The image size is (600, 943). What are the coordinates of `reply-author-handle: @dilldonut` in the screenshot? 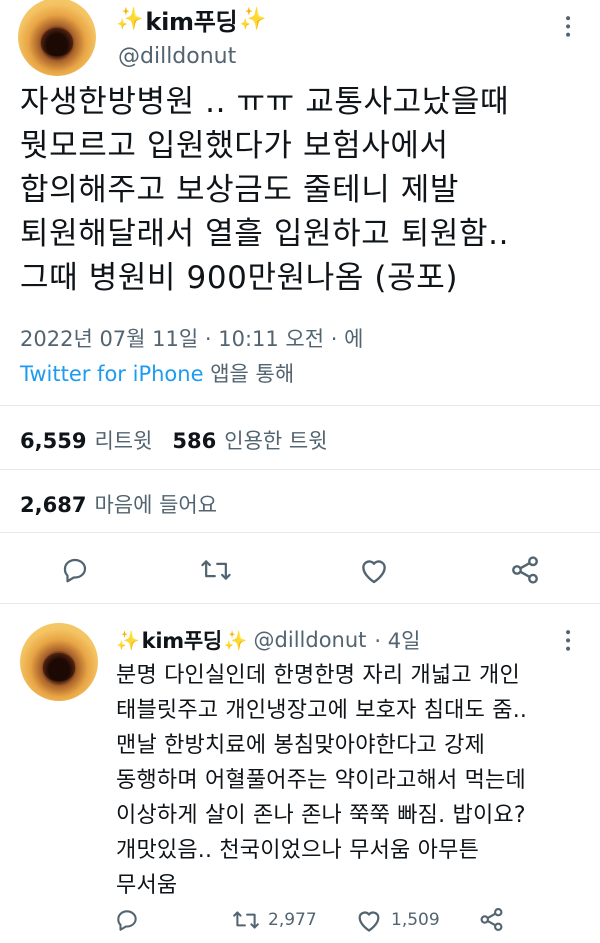 It's located at (310, 640).